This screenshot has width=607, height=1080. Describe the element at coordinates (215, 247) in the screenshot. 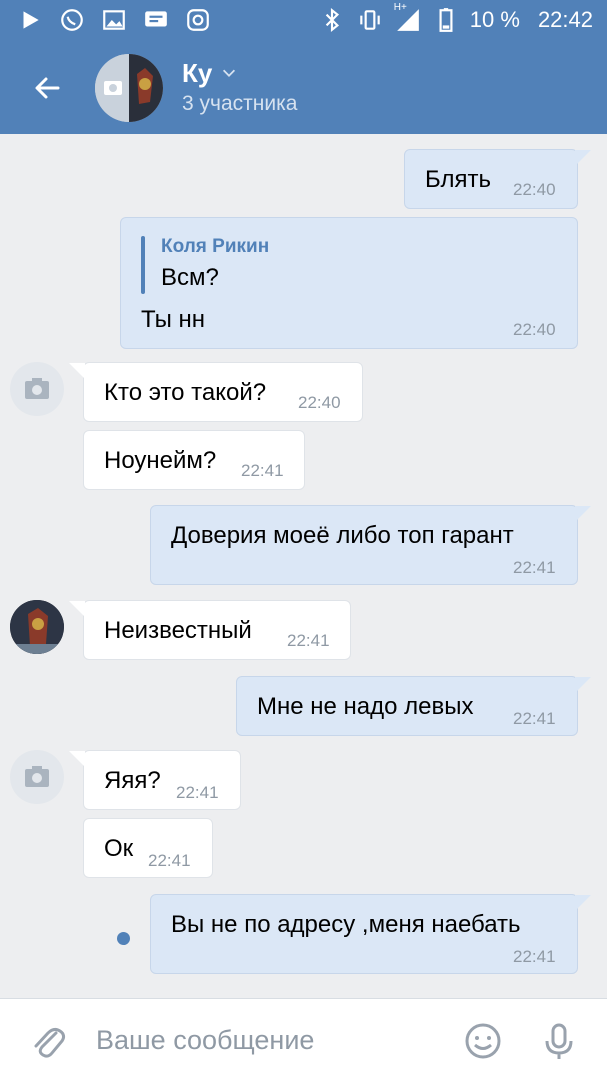

I see `reply-author: Коля Рикин` at that location.